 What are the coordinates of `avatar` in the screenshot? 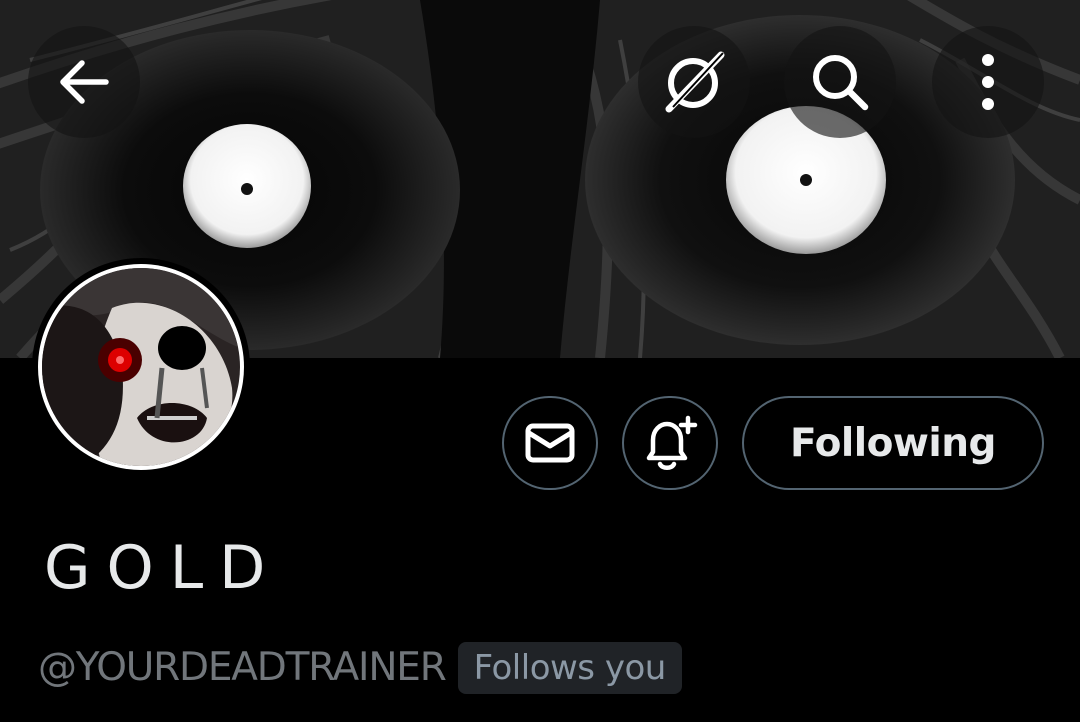 It's located at (141, 367).